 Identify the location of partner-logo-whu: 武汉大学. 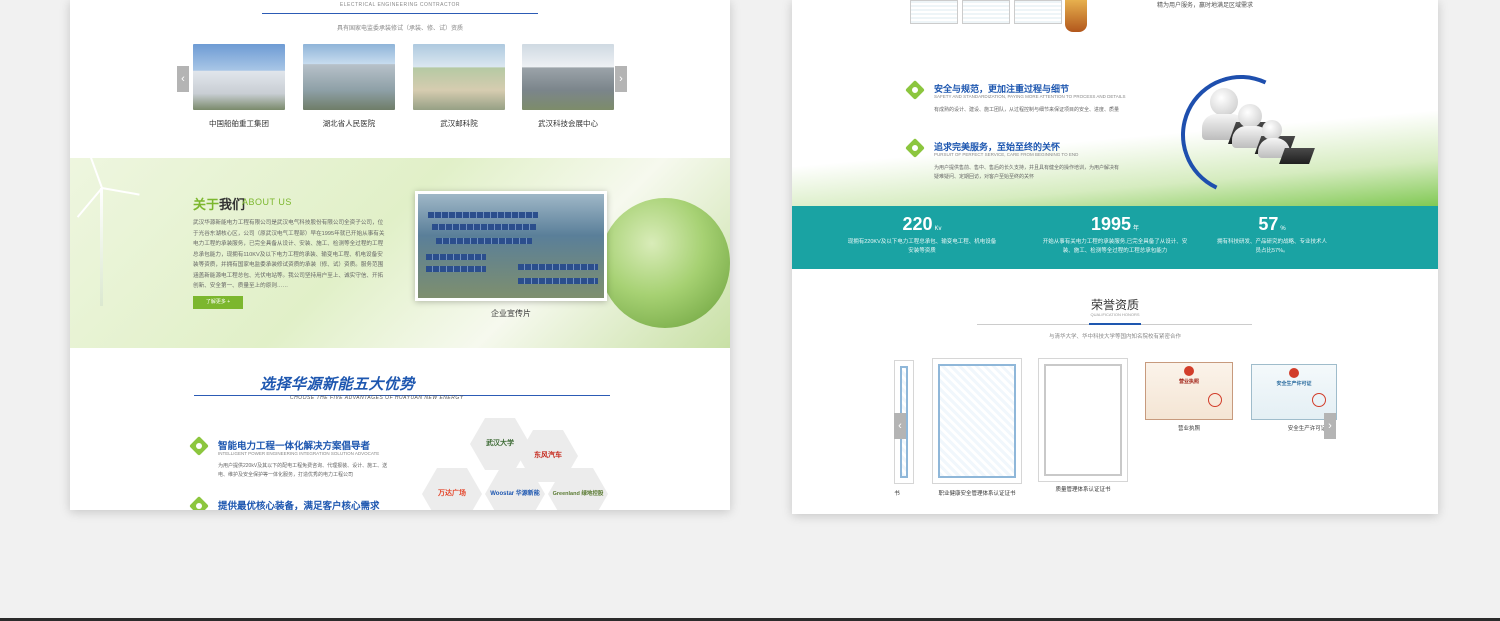
(500, 444).